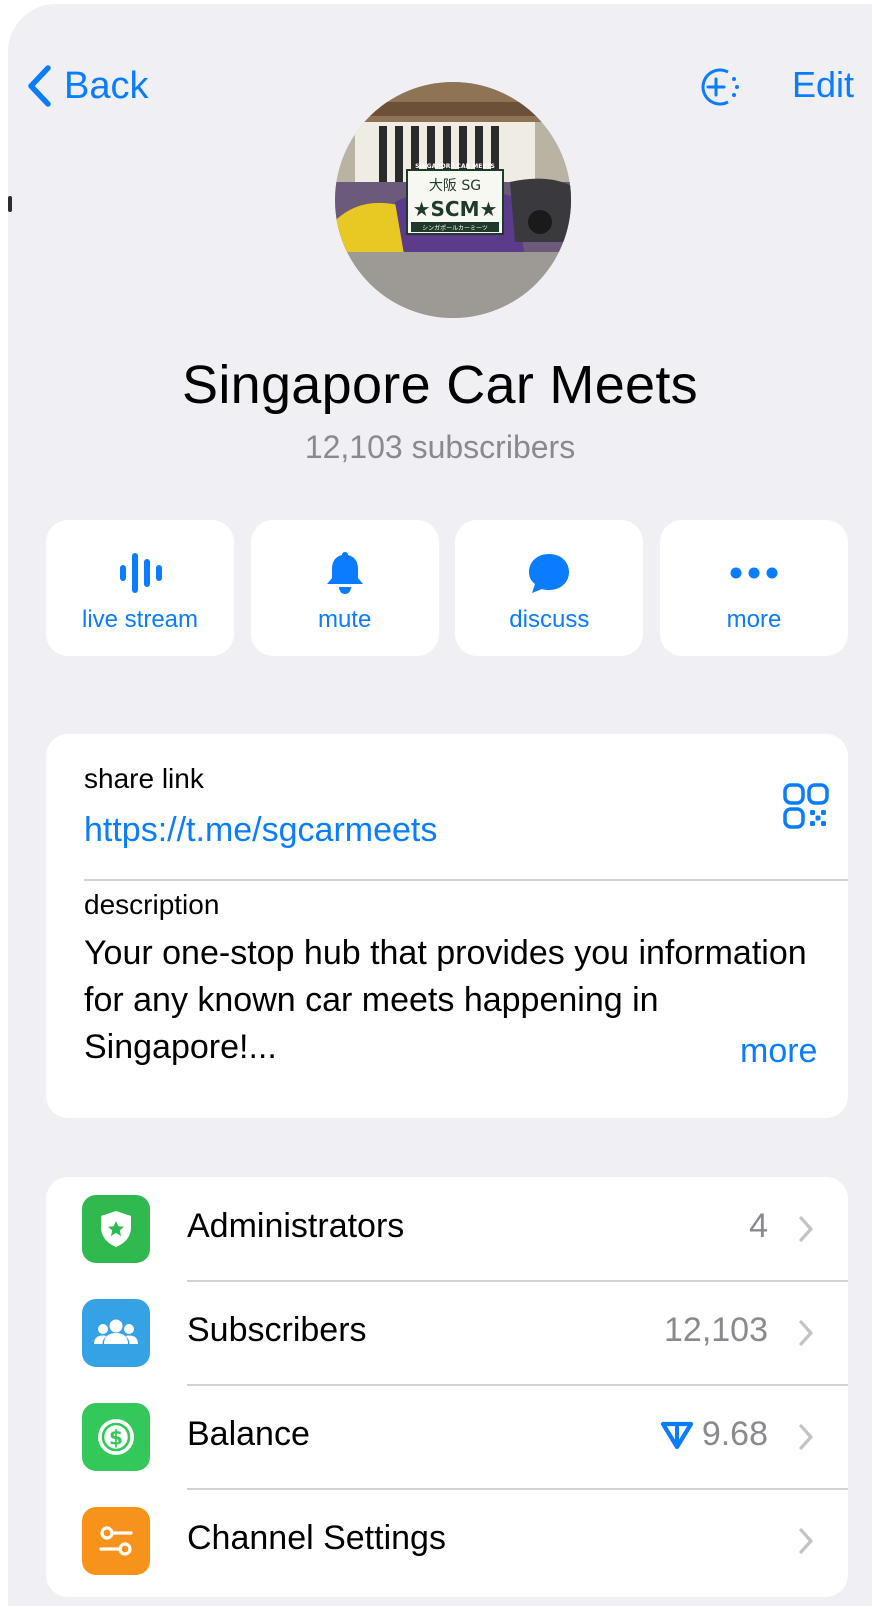  Describe the element at coordinates (344, 573) in the screenshot. I see `bell-icon` at that location.